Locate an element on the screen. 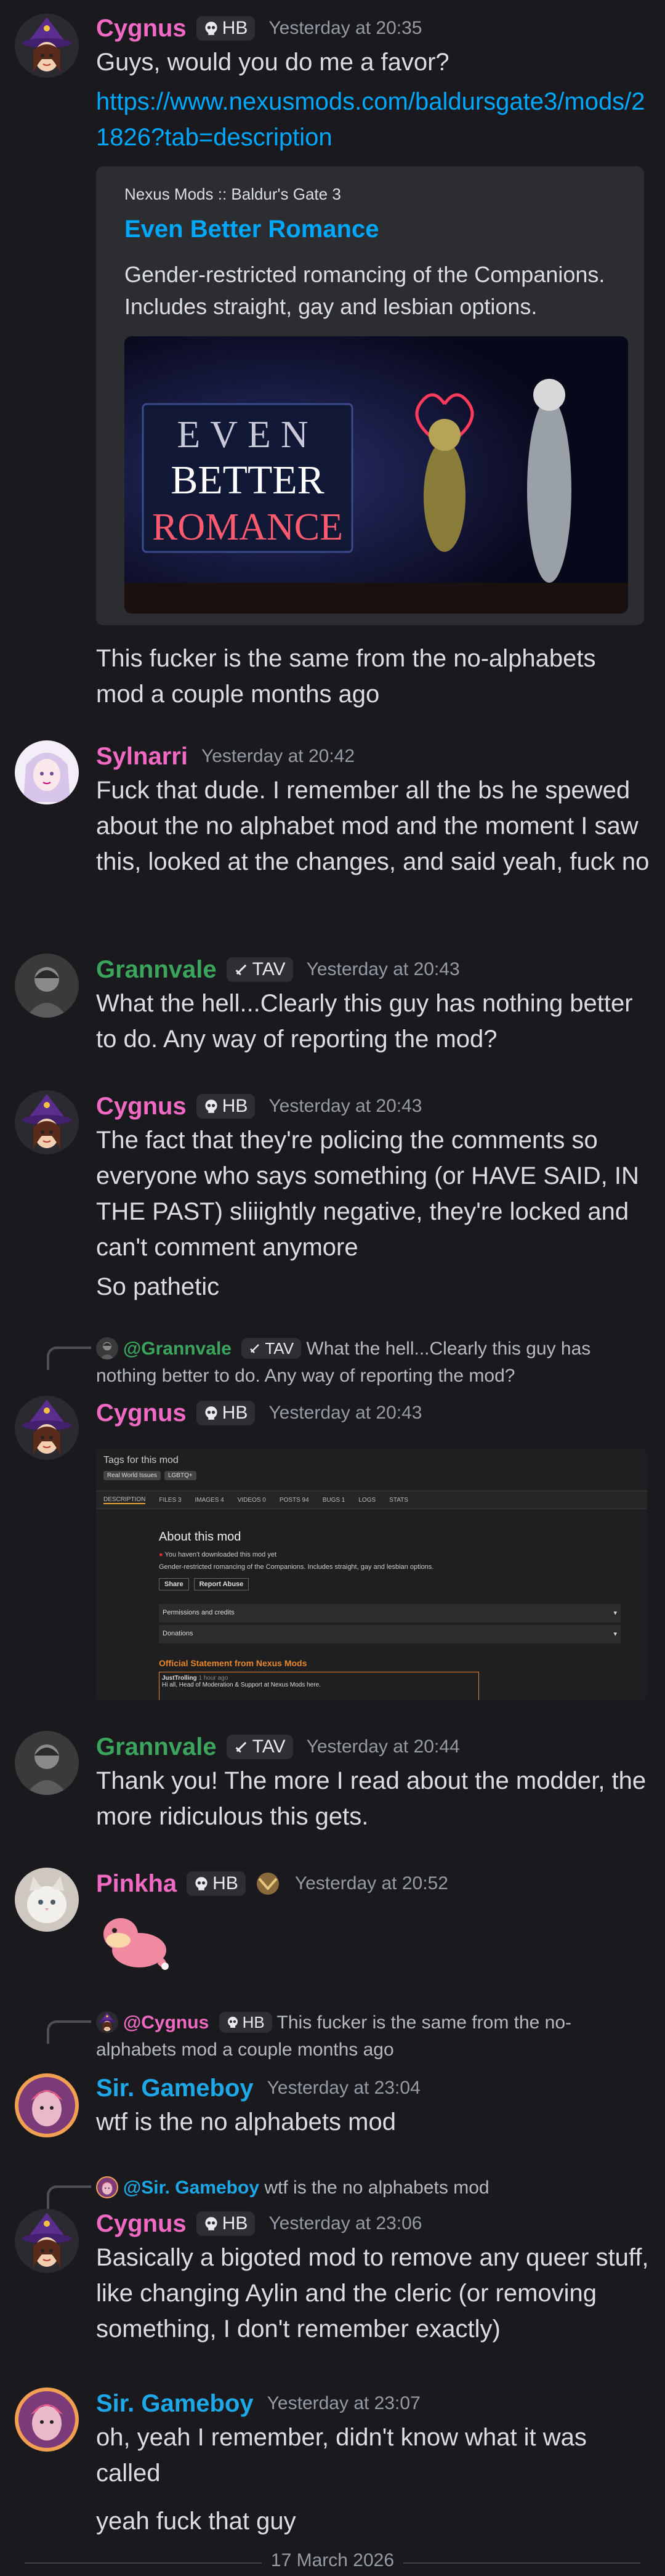  shot-report: Report Abuse is located at coordinates (221, 1584).